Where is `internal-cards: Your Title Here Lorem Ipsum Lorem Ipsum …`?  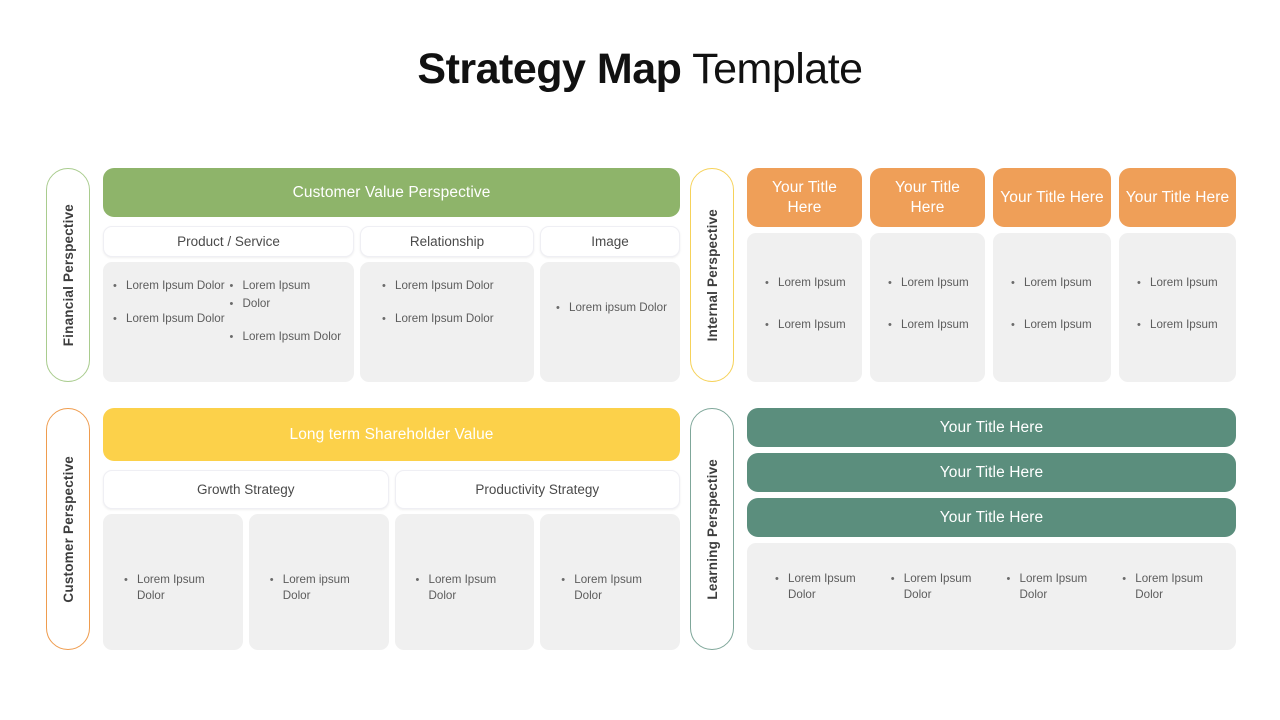 internal-cards: Your Title Here Lorem Ipsum Lorem Ipsum … is located at coordinates (991, 275).